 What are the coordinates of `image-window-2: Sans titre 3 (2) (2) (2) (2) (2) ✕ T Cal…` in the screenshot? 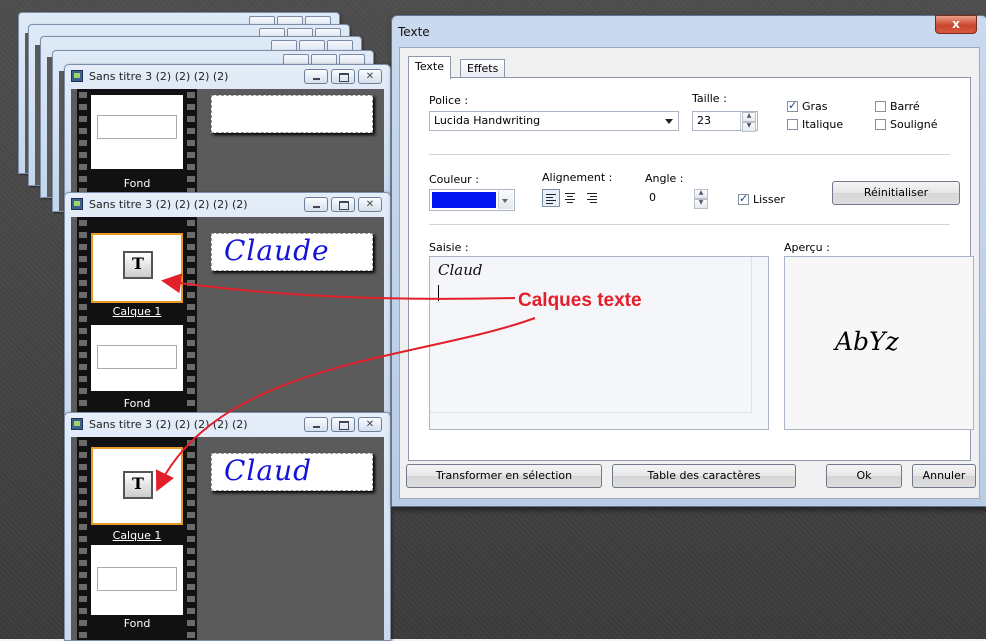 It's located at (227, 304).